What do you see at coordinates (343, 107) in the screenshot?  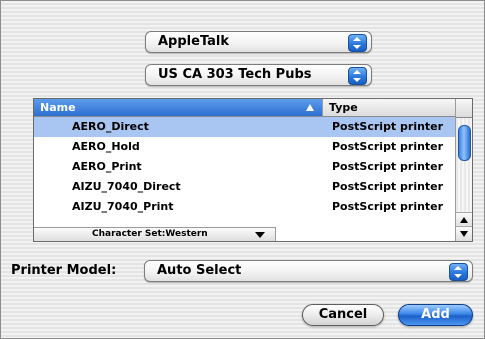 I see `column-header-type-label: Type` at bounding box center [343, 107].